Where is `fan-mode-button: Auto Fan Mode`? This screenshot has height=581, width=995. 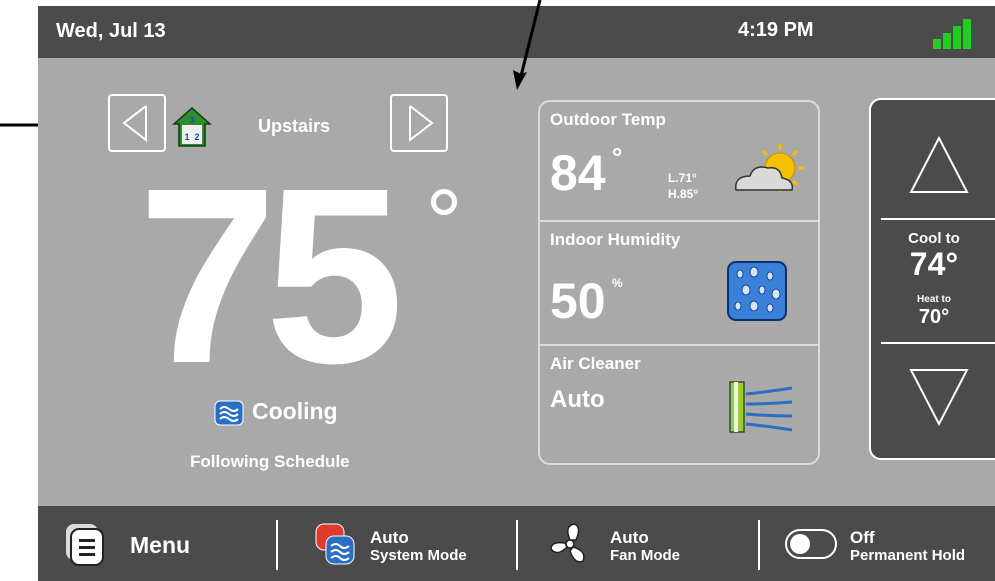 fan-mode-button: Auto Fan Mode is located at coordinates (637, 543).